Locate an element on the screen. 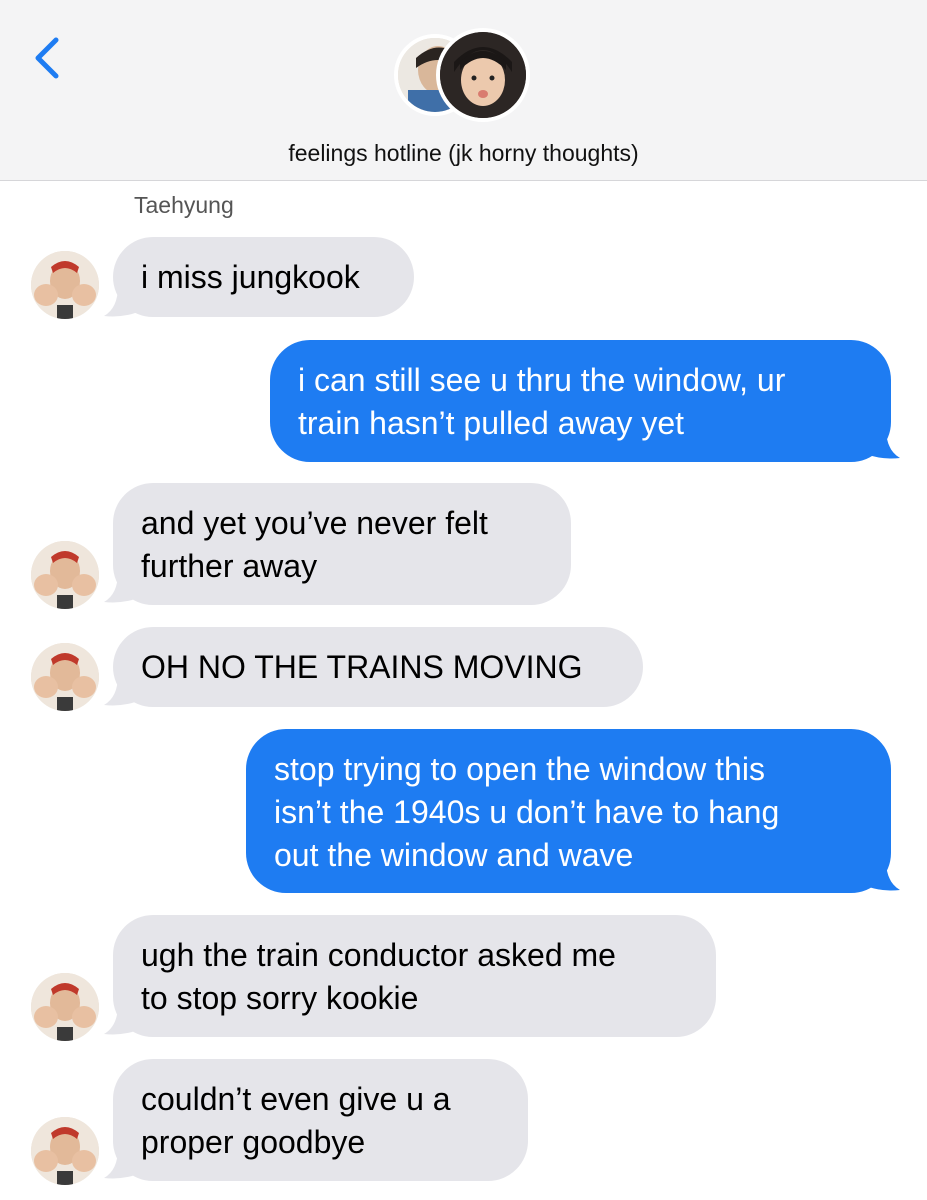  back-button is located at coordinates (48, 58).